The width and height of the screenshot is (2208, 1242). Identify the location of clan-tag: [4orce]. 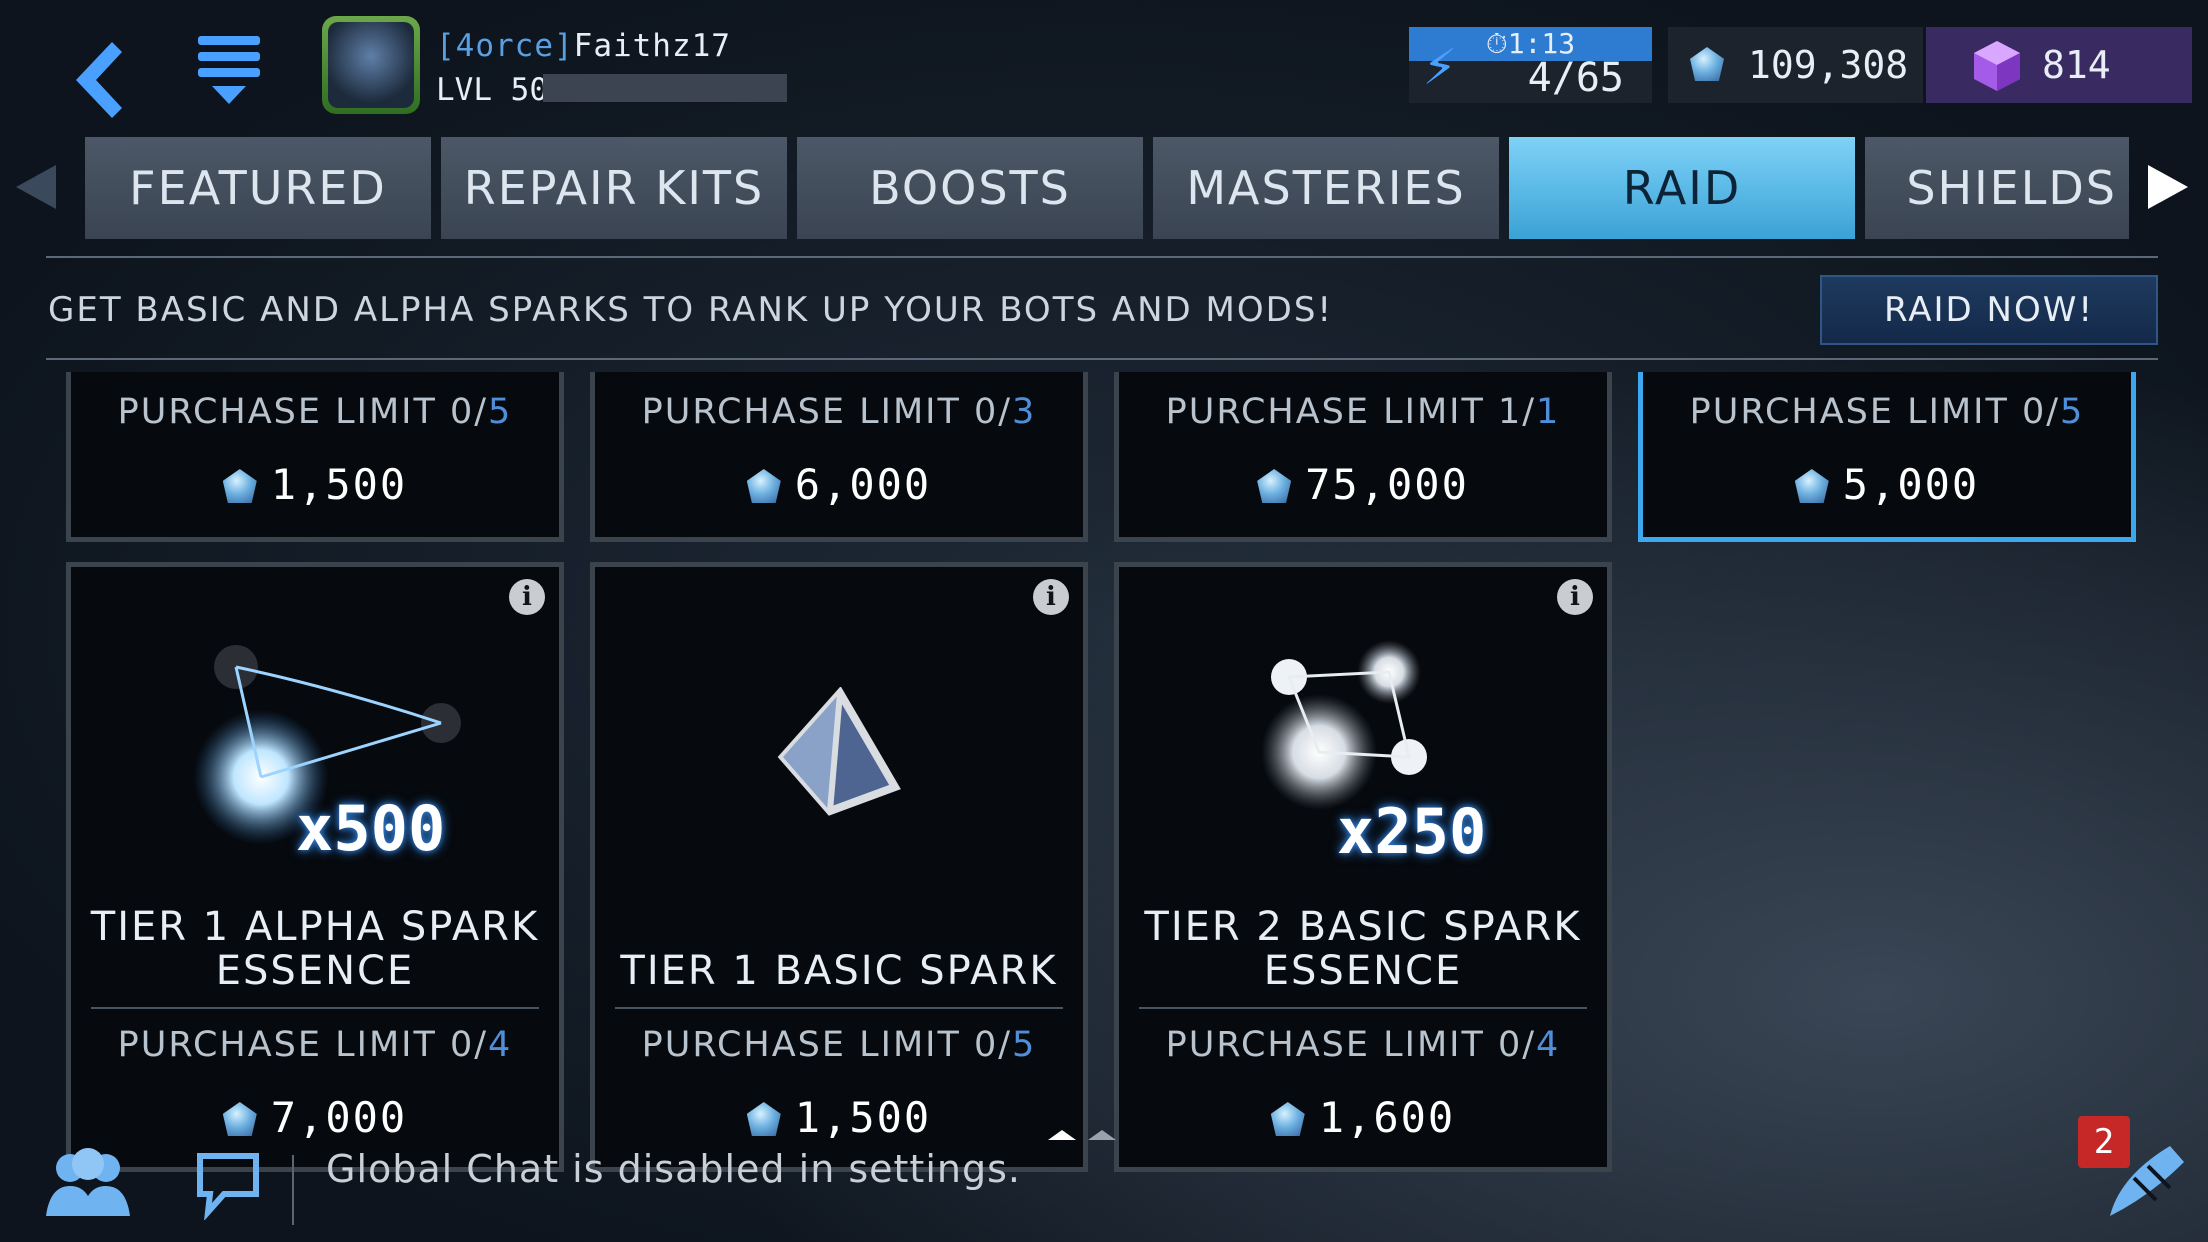
(505, 46).